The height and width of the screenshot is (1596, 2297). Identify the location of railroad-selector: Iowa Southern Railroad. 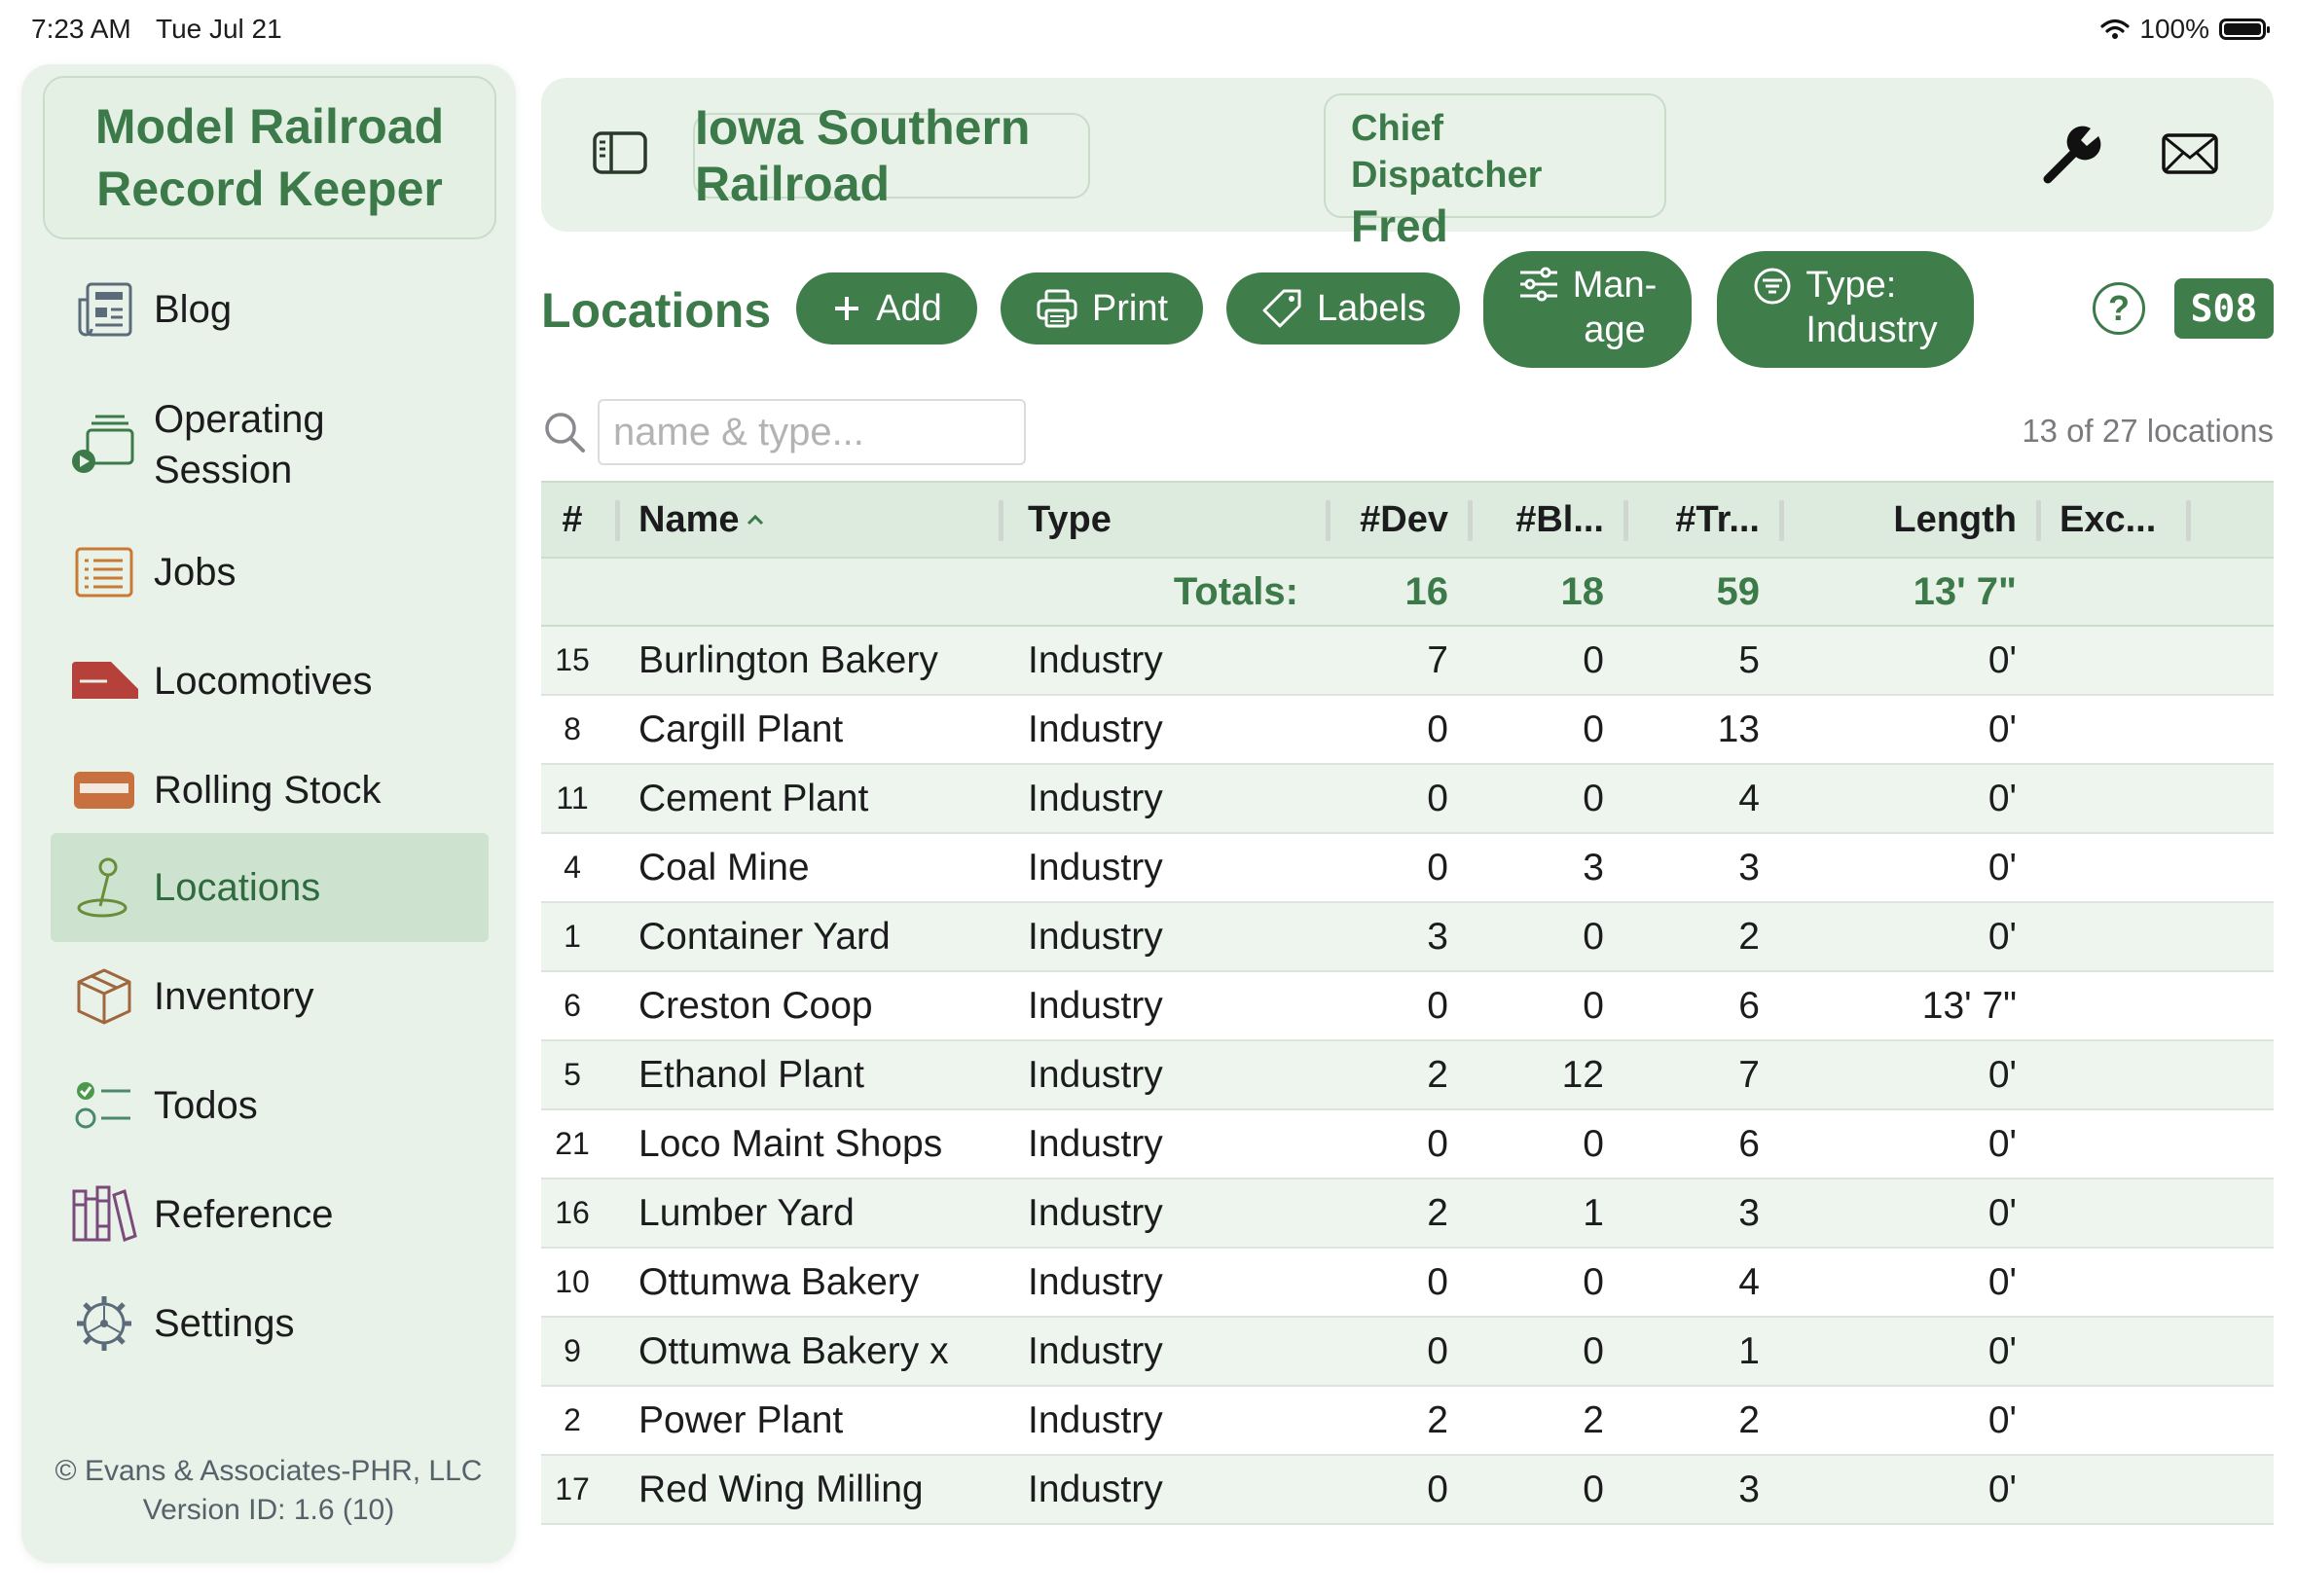
(891, 155).